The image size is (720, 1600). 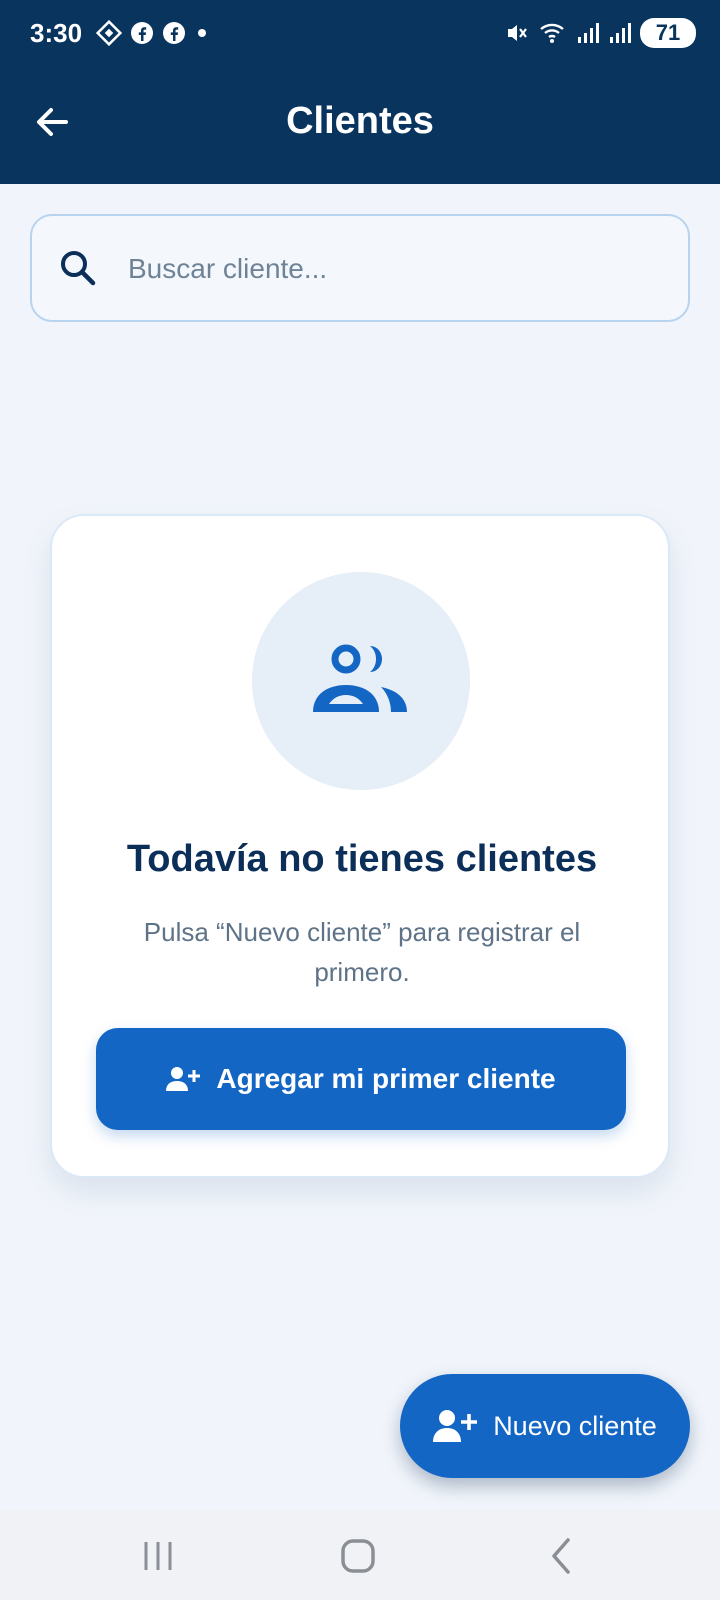 What do you see at coordinates (561, 1556) in the screenshot?
I see `back-icon` at bounding box center [561, 1556].